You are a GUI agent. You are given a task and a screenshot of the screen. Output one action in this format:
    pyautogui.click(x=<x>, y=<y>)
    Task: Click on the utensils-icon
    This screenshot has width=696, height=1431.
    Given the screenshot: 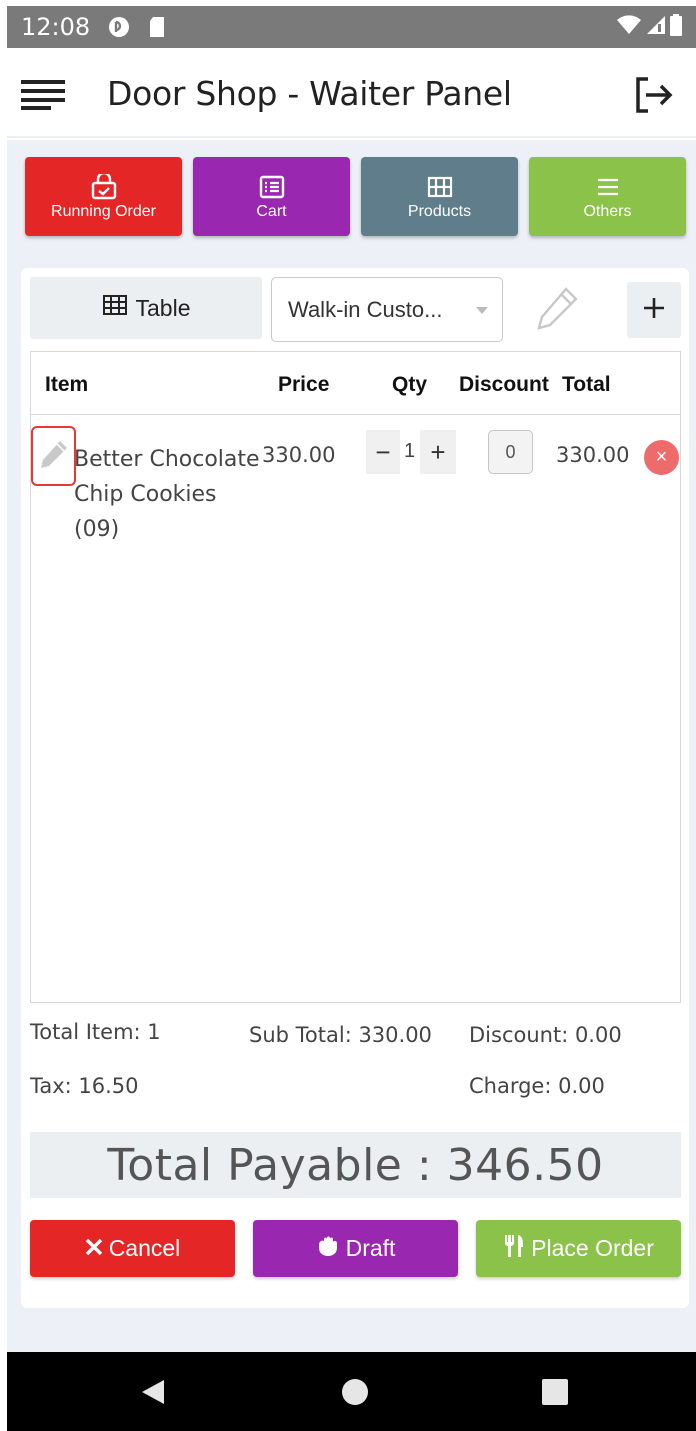 What is the action you would take?
    pyautogui.click(x=514, y=1249)
    